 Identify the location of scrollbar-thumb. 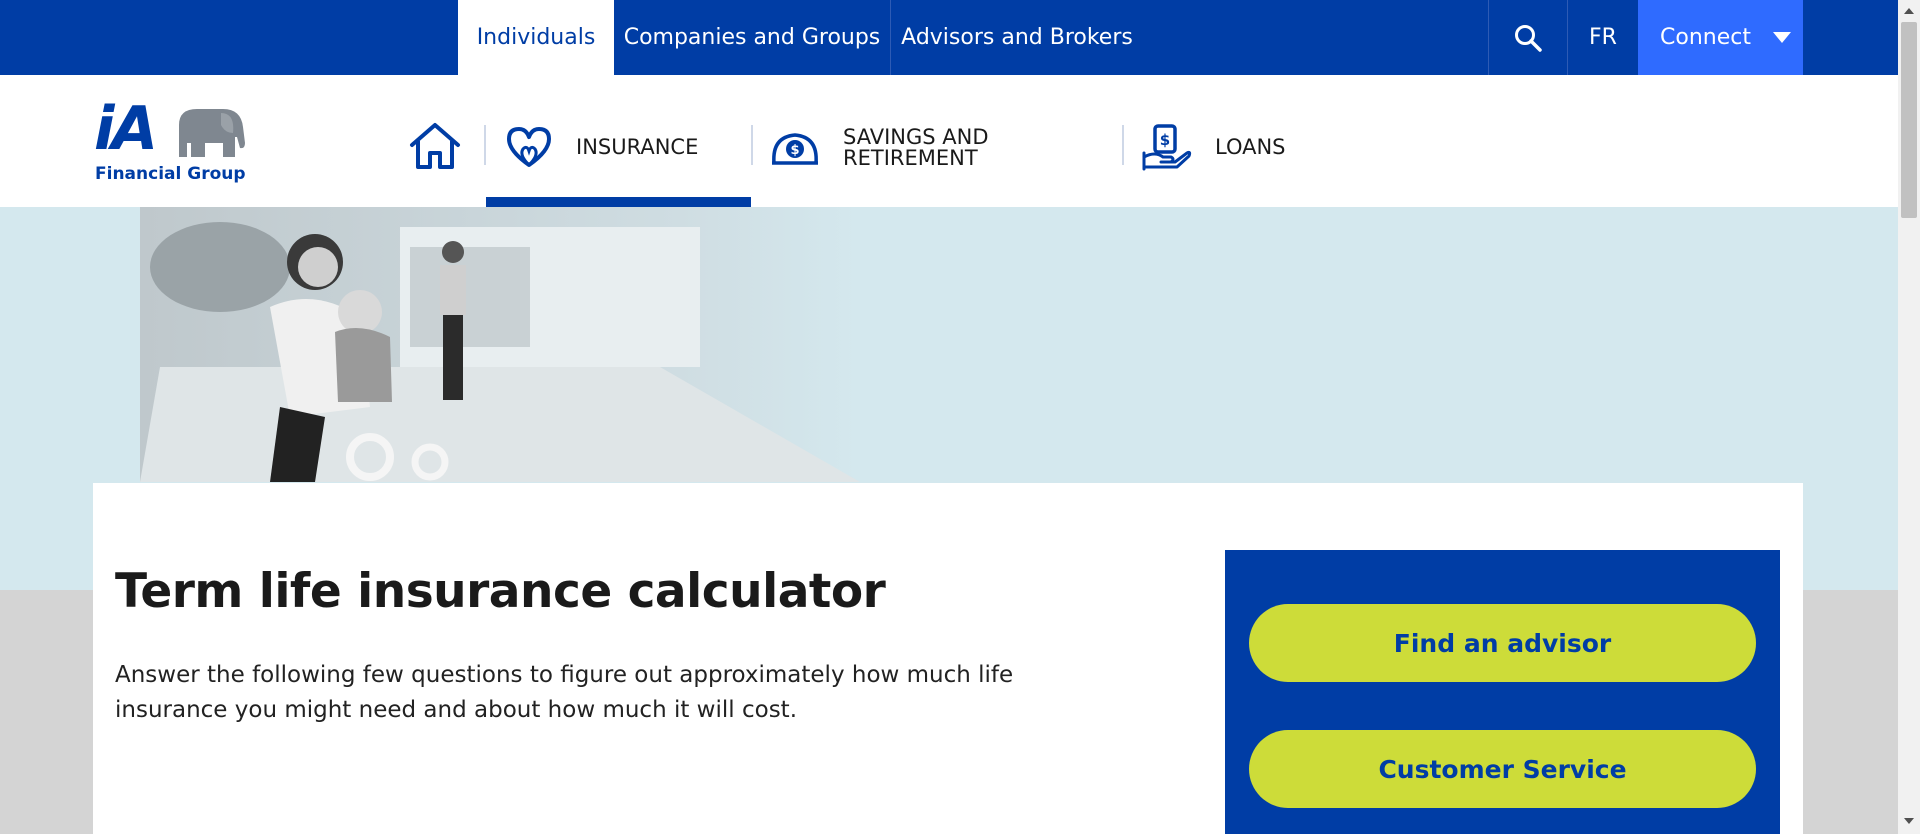
(1909, 120).